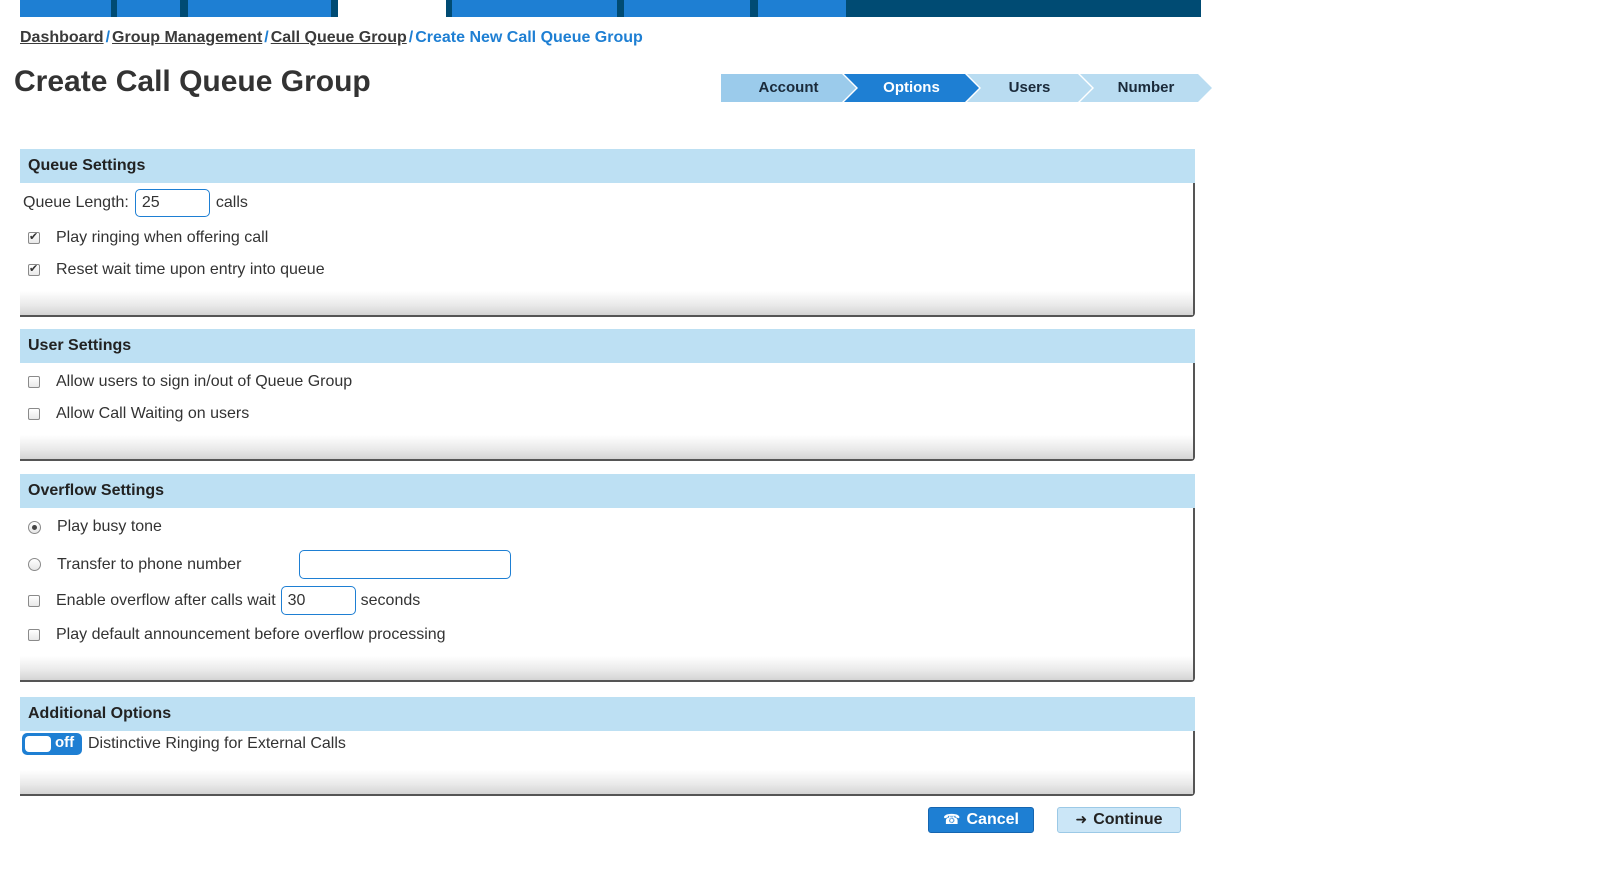 This screenshot has height=878, width=1606. What do you see at coordinates (34, 414) in the screenshot?
I see `allow-call-waiting-checkbox` at bounding box center [34, 414].